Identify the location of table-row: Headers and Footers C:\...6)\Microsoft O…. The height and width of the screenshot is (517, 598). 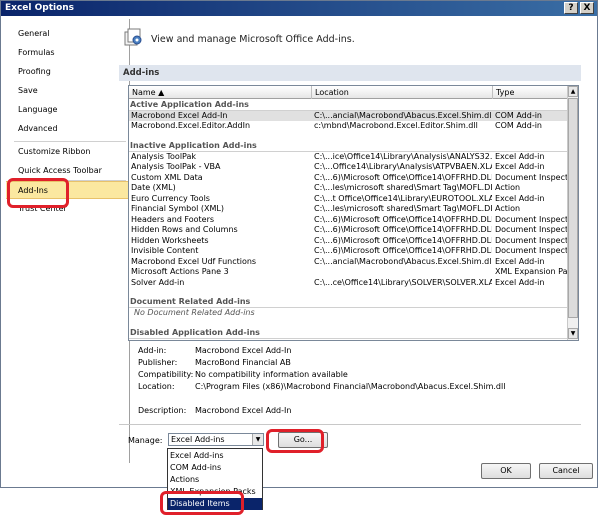
(348, 220).